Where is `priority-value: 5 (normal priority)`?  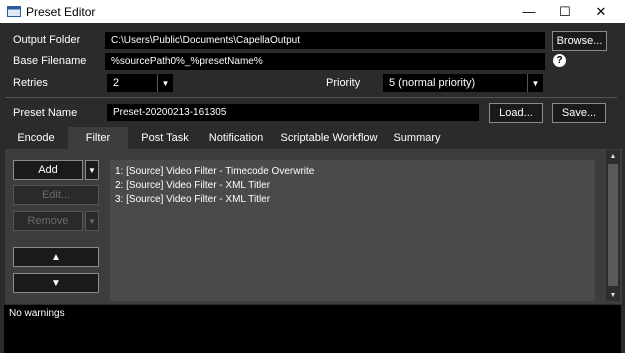
priority-value: 5 (normal priority) is located at coordinates (432, 83).